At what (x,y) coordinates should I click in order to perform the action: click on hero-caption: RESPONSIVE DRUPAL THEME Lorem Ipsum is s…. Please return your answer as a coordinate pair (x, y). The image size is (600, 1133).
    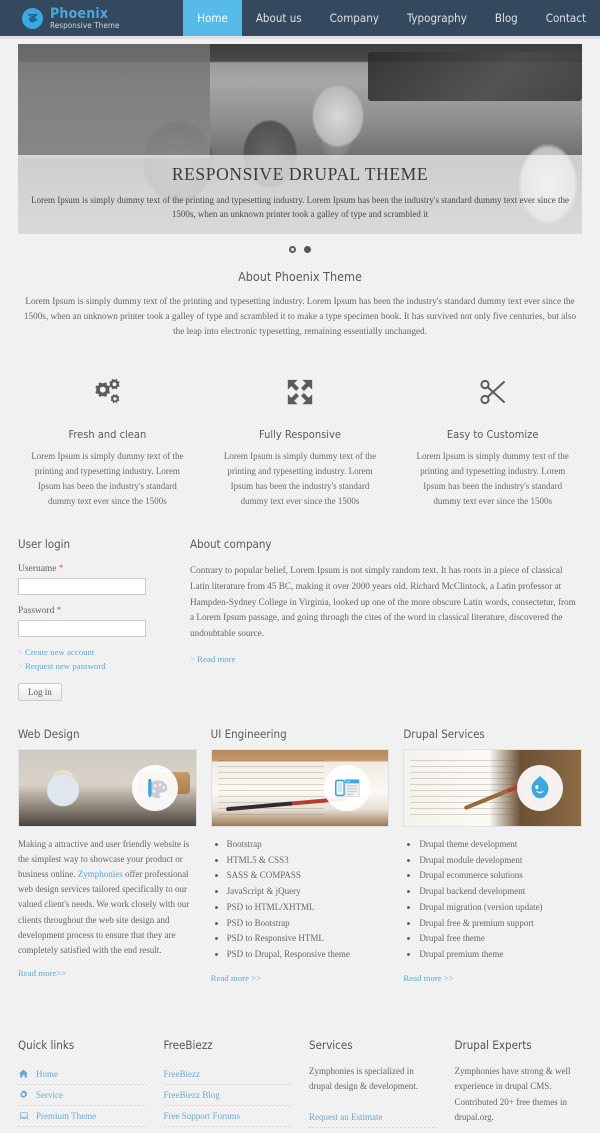
    Looking at the image, I should click on (300, 194).